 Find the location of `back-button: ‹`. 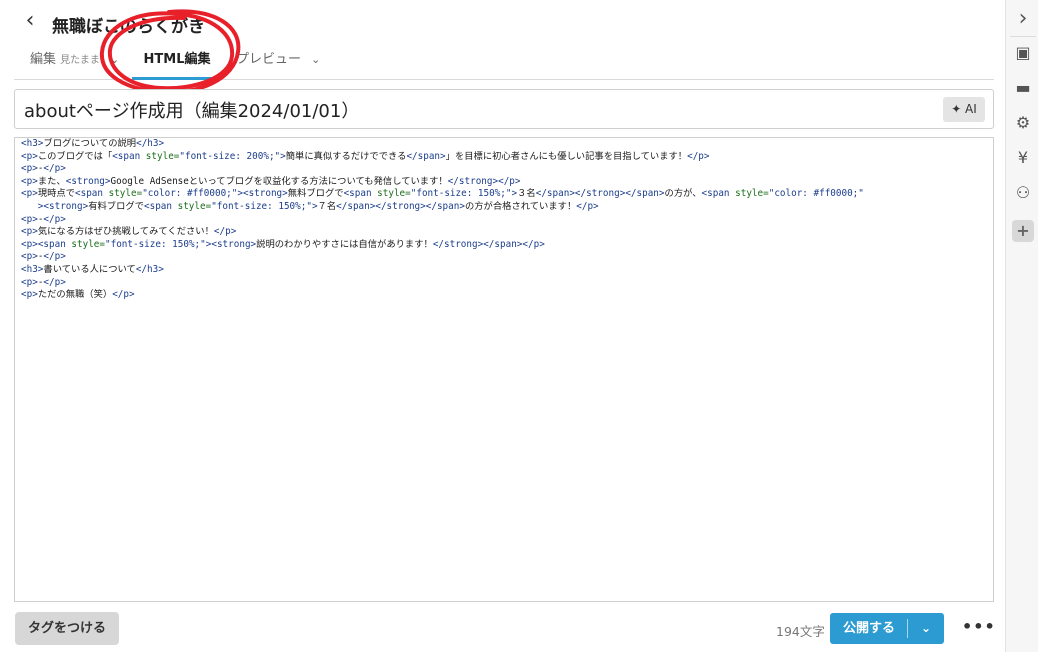

back-button: ‹ is located at coordinates (30, 22).